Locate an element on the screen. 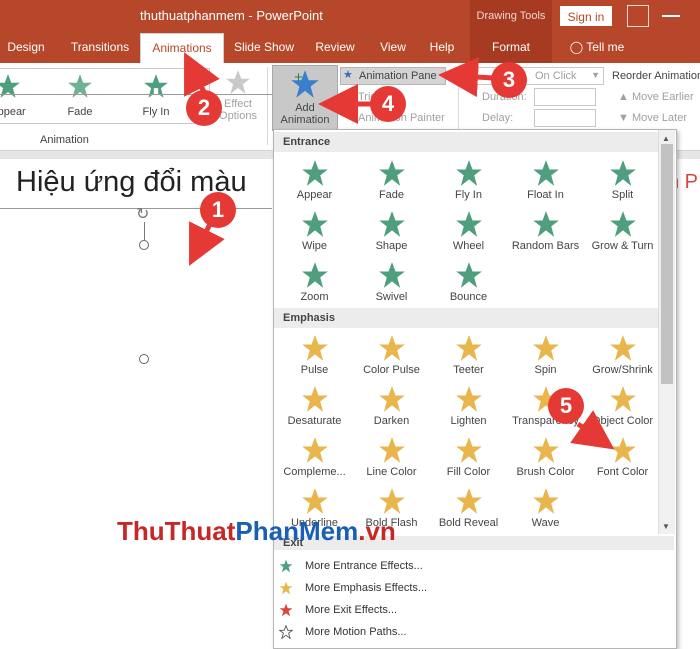 The width and height of the screenshot is (700, 649). step-badge-1: 1 is located at coordinates (218, 210).